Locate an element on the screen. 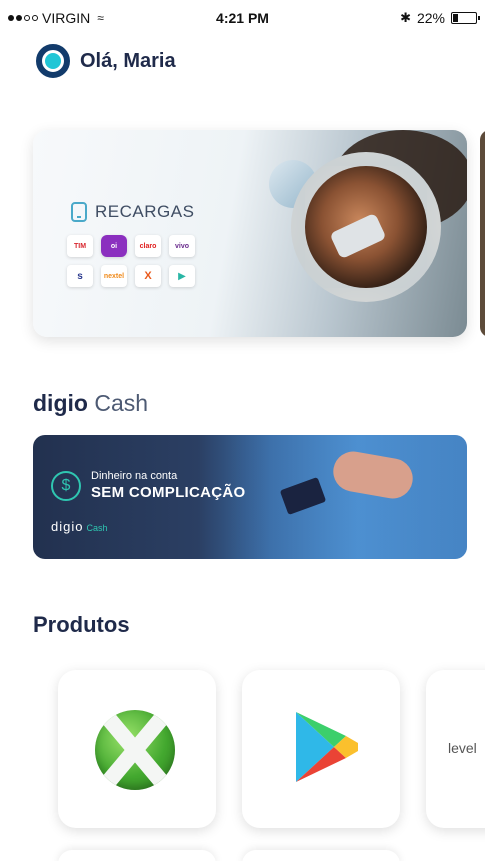  google-play-icon is located at coordinates (327, 747).